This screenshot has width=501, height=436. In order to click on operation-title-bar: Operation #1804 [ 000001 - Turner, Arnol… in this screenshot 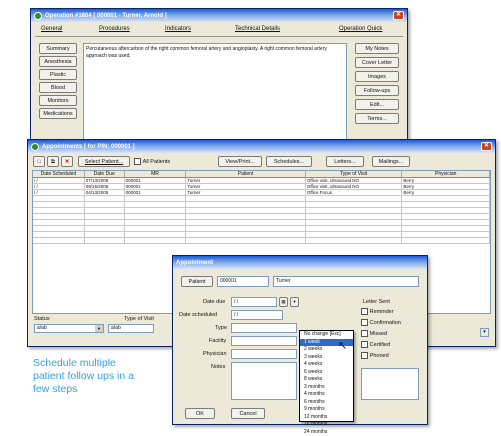, I will do `click(219, 15)`.